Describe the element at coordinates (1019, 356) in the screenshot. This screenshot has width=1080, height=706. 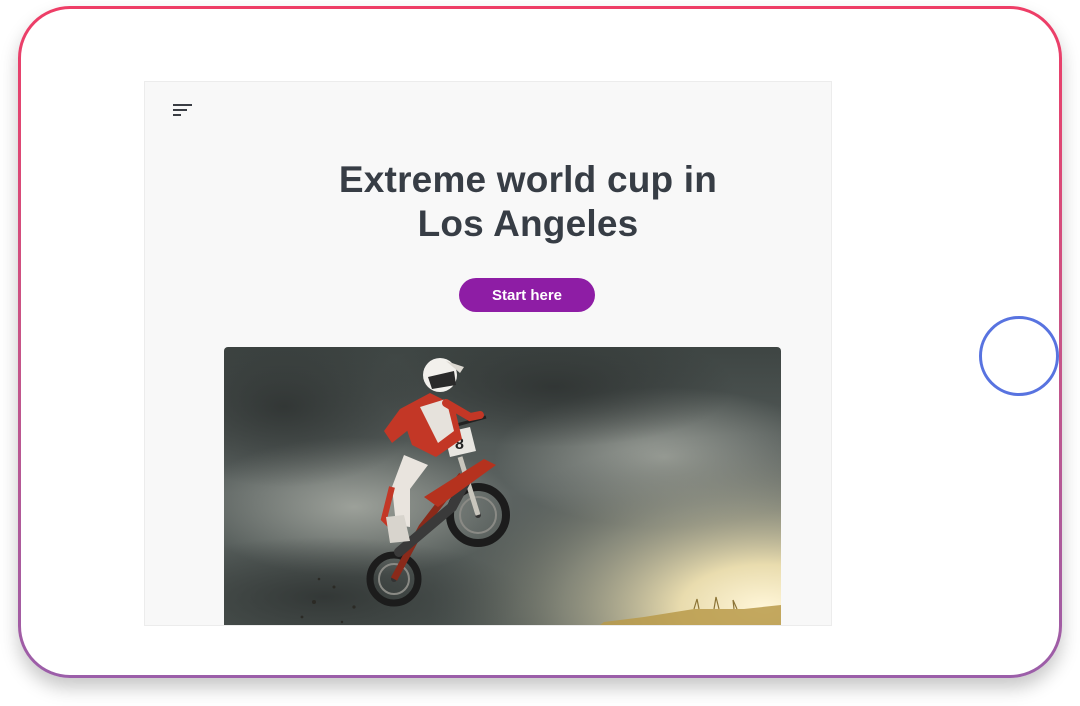
I see `home-button` at that location.